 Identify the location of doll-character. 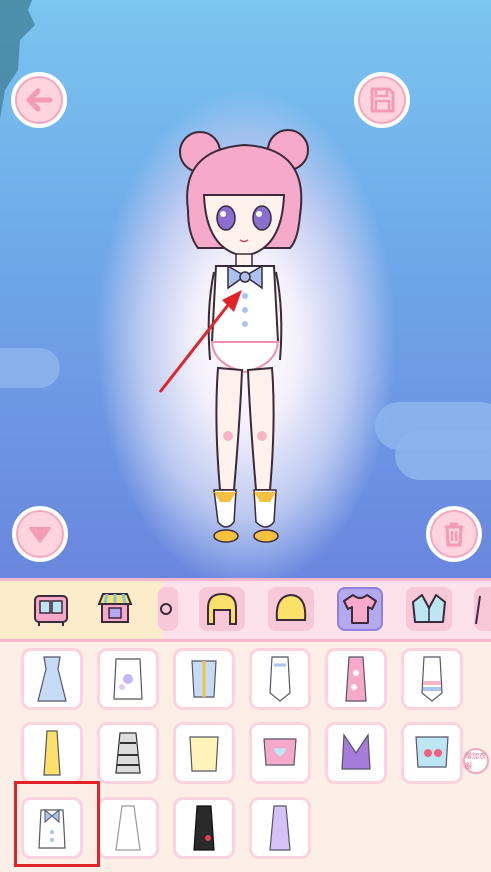
(244, 336).